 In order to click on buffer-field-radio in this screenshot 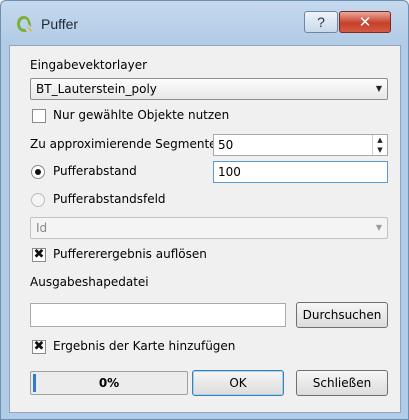, I will do `click(38, 200)`.